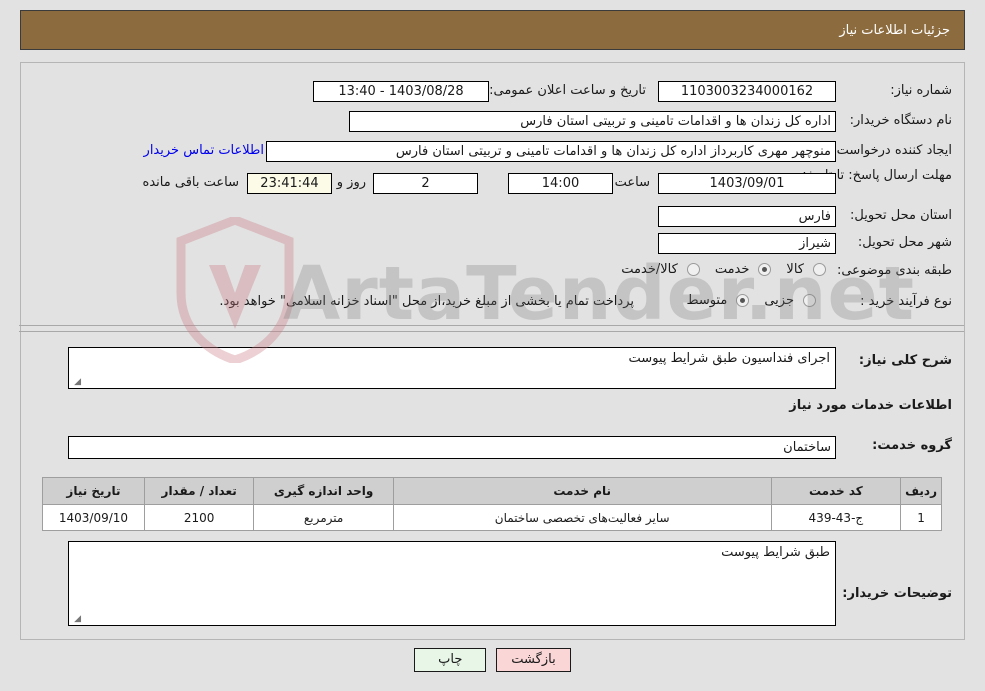 The height and width of the screenshot is (691, 985). I want to click on remaining-time-label: ساعت باقی مانده, so click(190, 182).